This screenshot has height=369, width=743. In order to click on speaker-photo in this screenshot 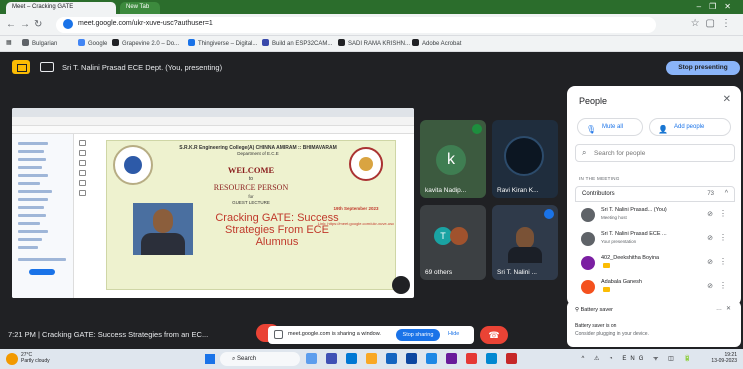, I will do `click(163, 229)`.